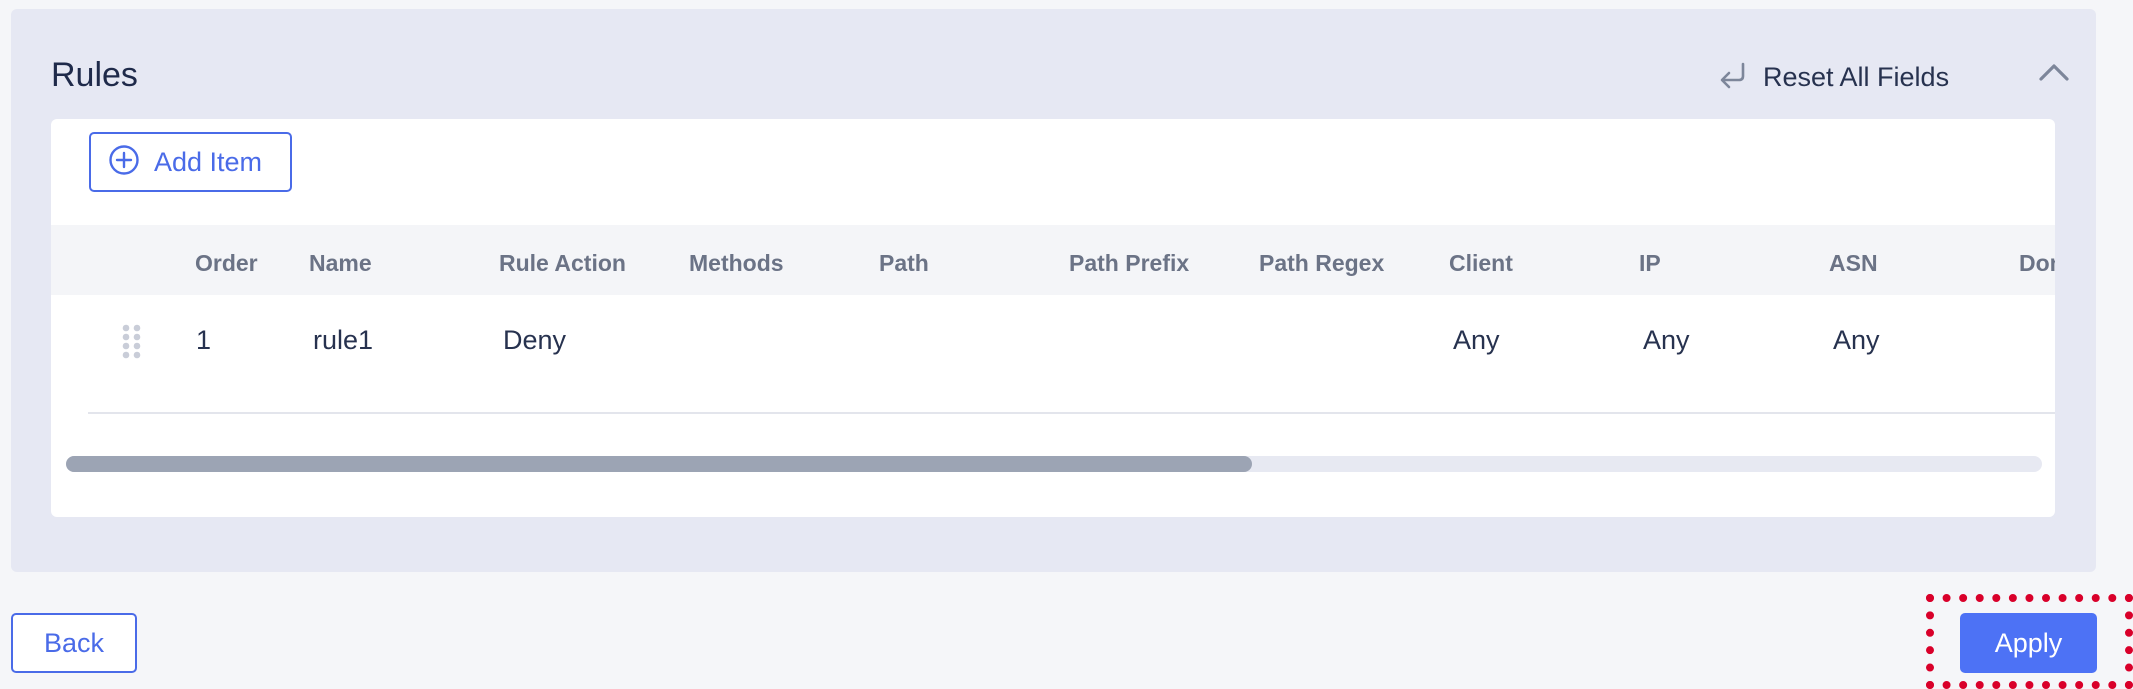 The height and width of the screenshot is (689, 2133). What do you see at coordinates (1666, 340) in the screenshot?
I see `cell-ip: Any` at bounding box center [1666, 340].